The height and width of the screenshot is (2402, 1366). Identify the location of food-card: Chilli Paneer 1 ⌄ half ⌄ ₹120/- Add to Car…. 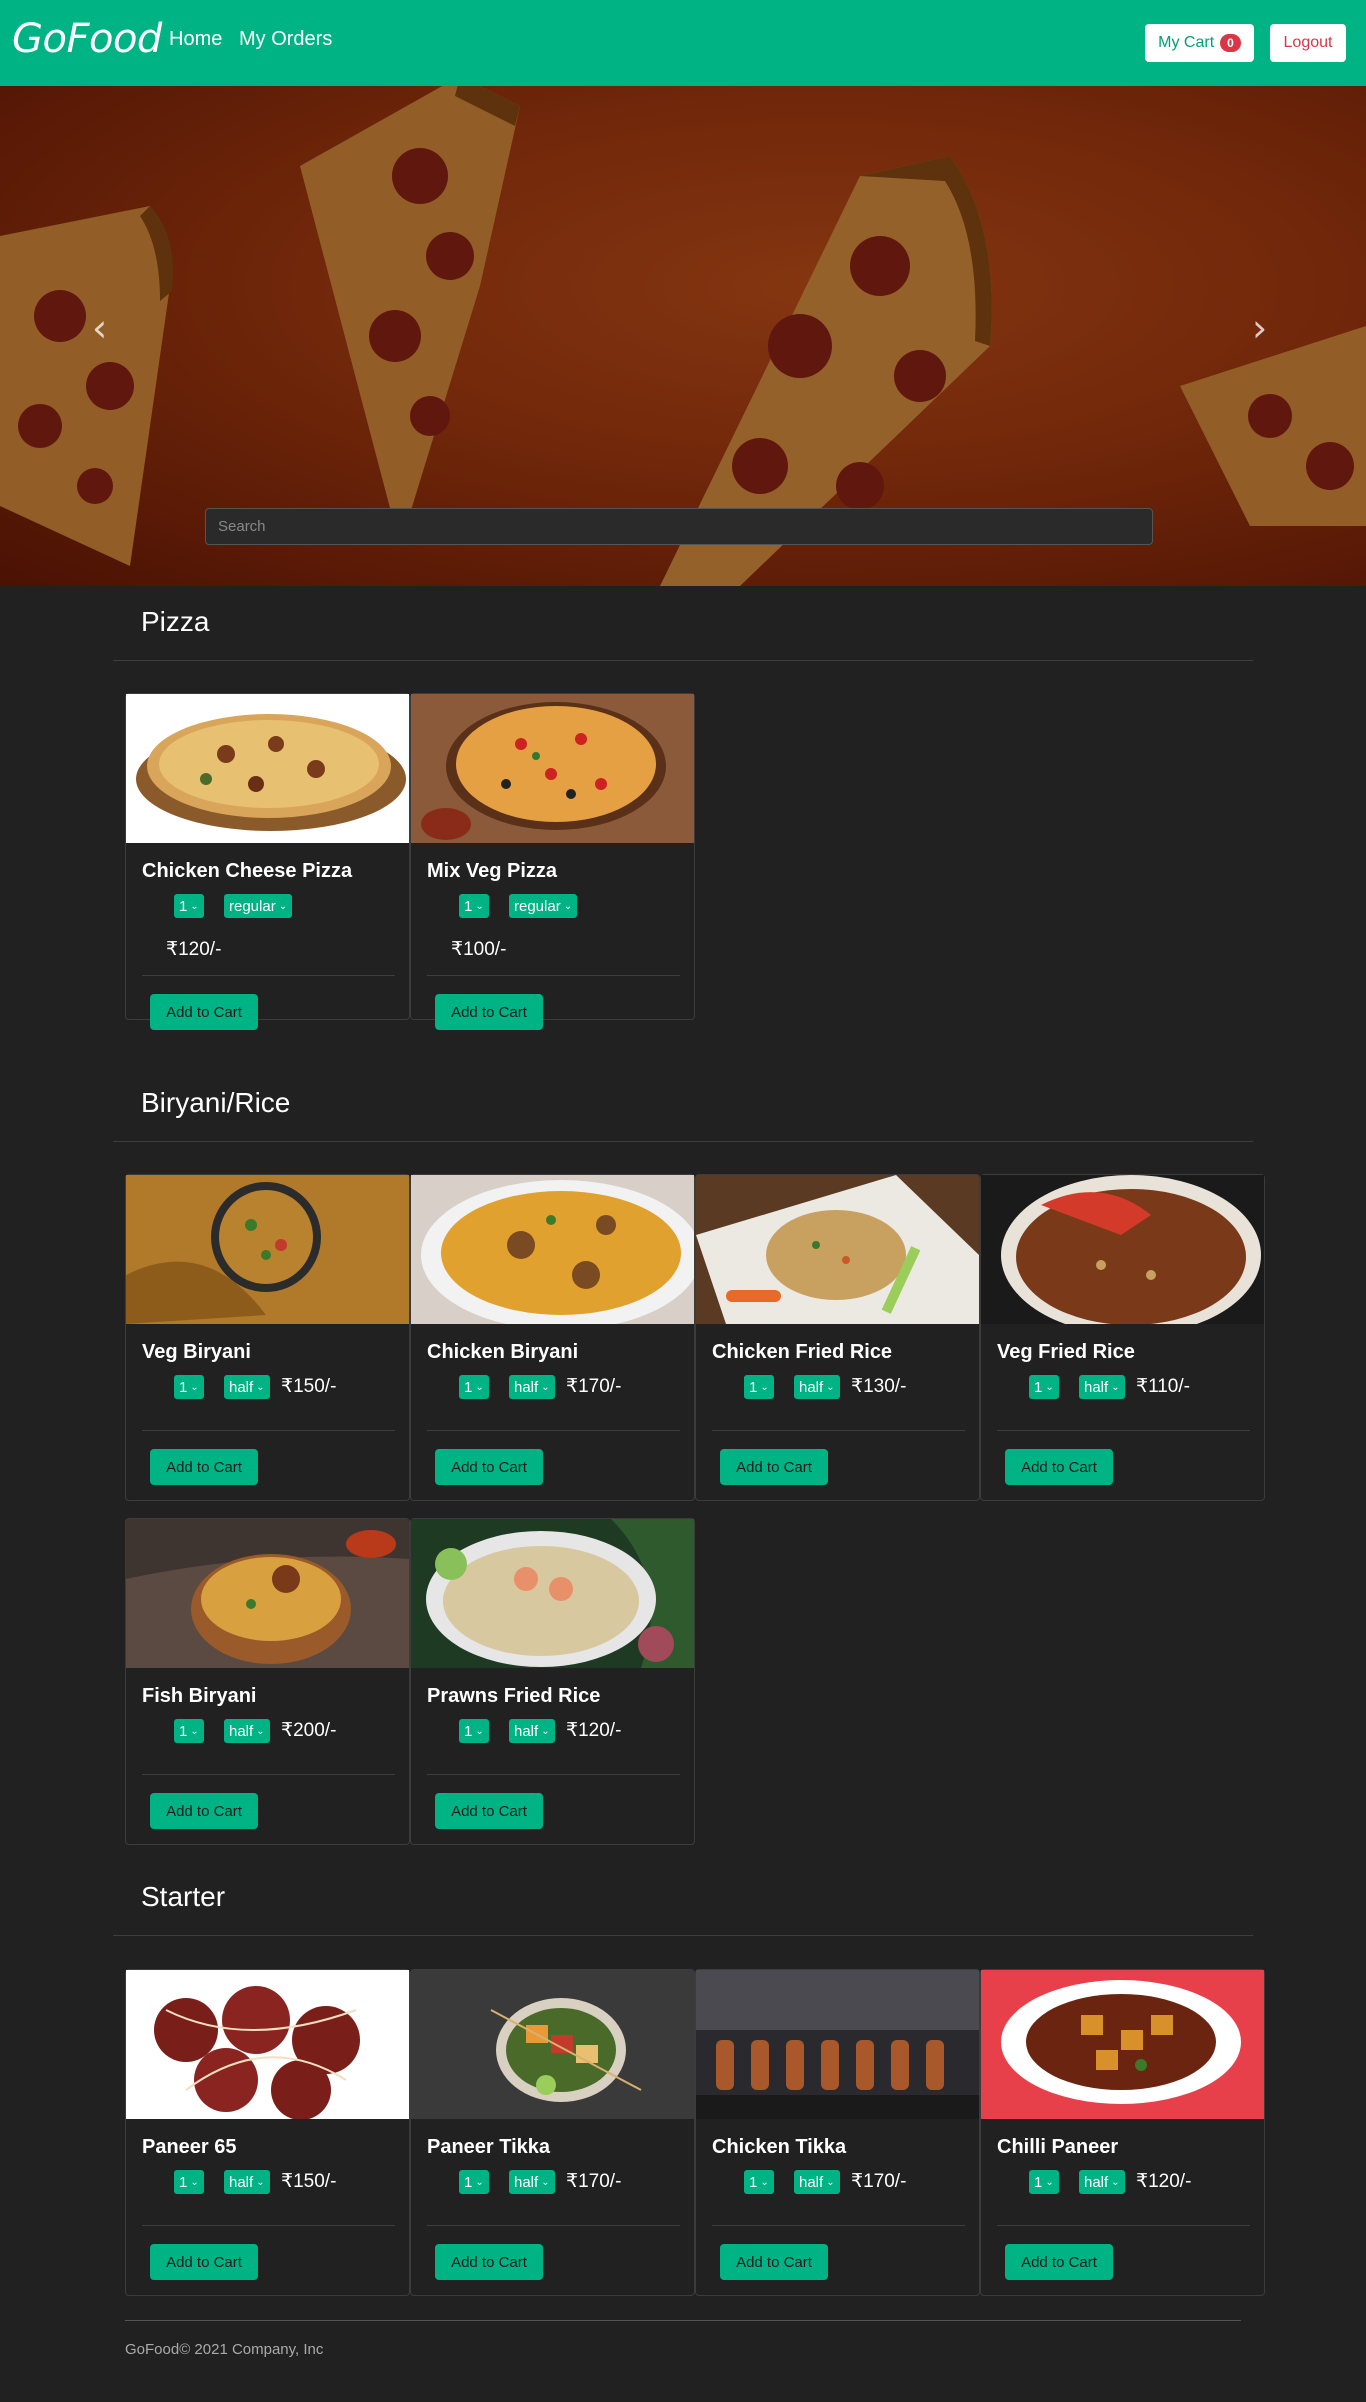
(1122, 2132).